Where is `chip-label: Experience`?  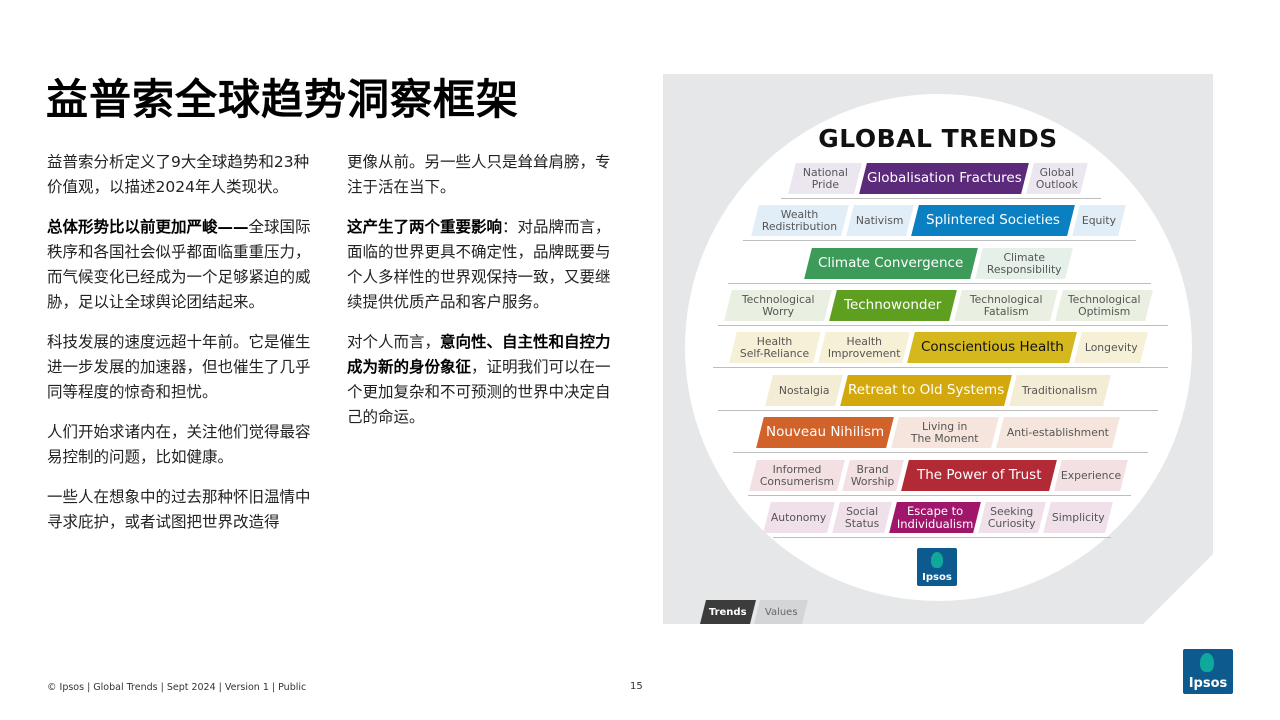 chip-label: Experience is located at coordinates (1090, 475).